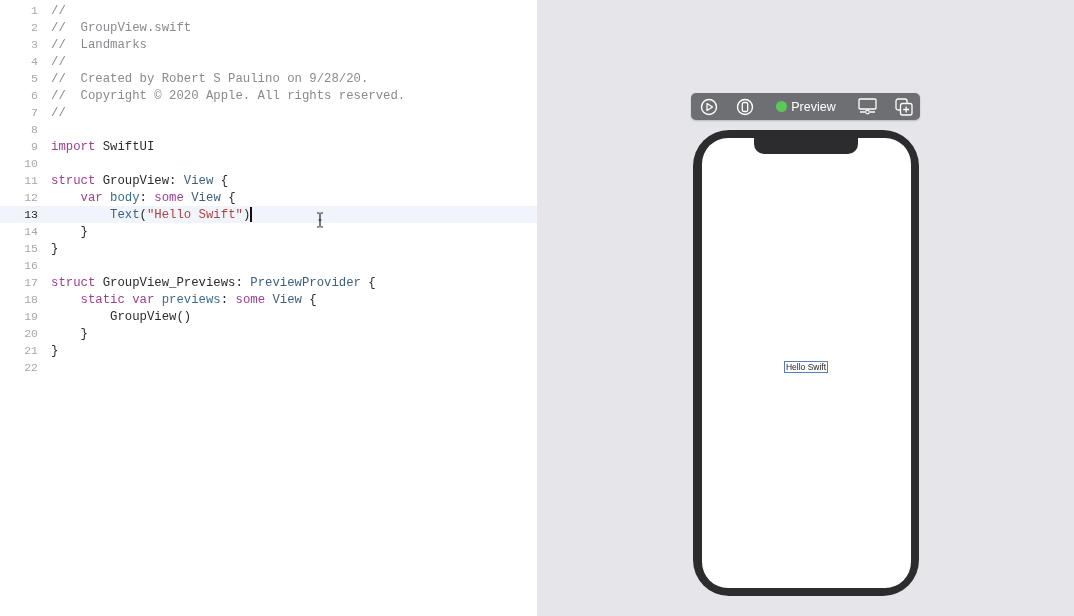 The width and height of the screenshot is (1074, 616). I want to click on code-line: var body: some View {, so click(157, 197).